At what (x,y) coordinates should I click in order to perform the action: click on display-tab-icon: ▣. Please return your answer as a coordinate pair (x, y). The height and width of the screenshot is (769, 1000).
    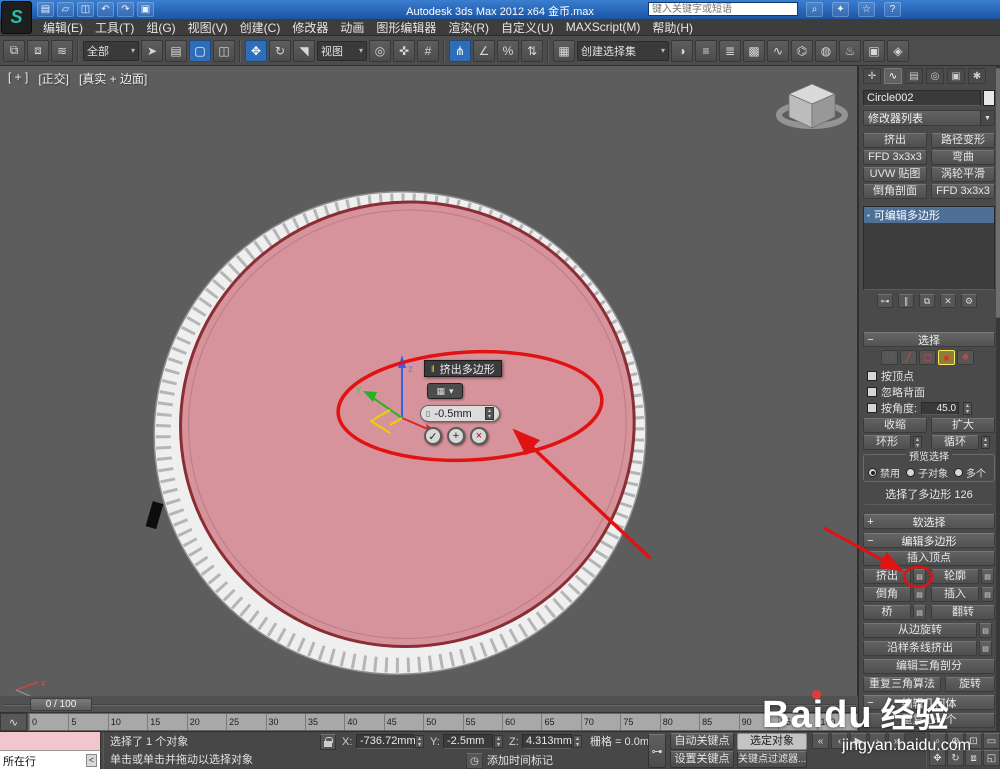
    Looking at the image, I should click on (956, 76).